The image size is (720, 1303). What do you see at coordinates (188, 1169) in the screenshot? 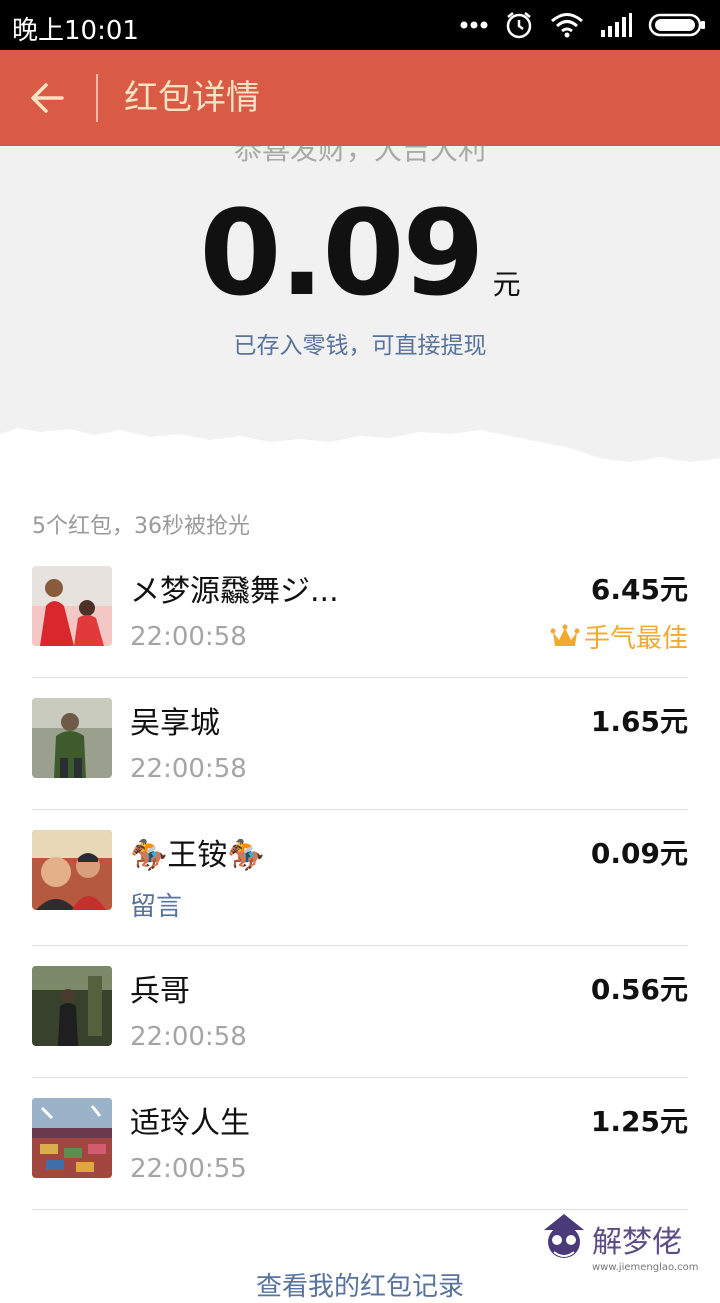
I see `receive-time: 22:00:55` at bounding box center [188, 1169].